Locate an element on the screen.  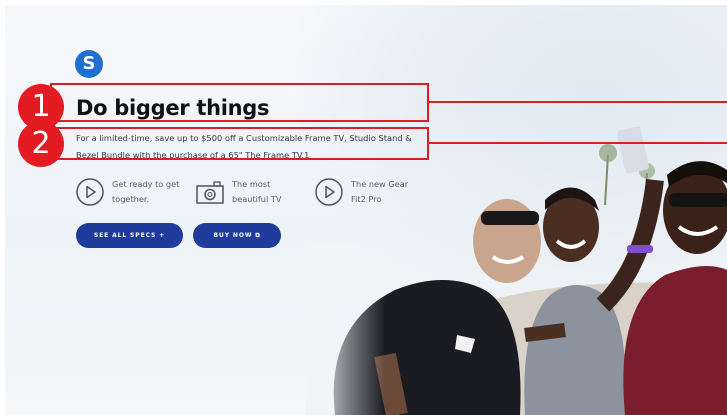
samsung-logo-icon: S is located at coordinates (89, 64).